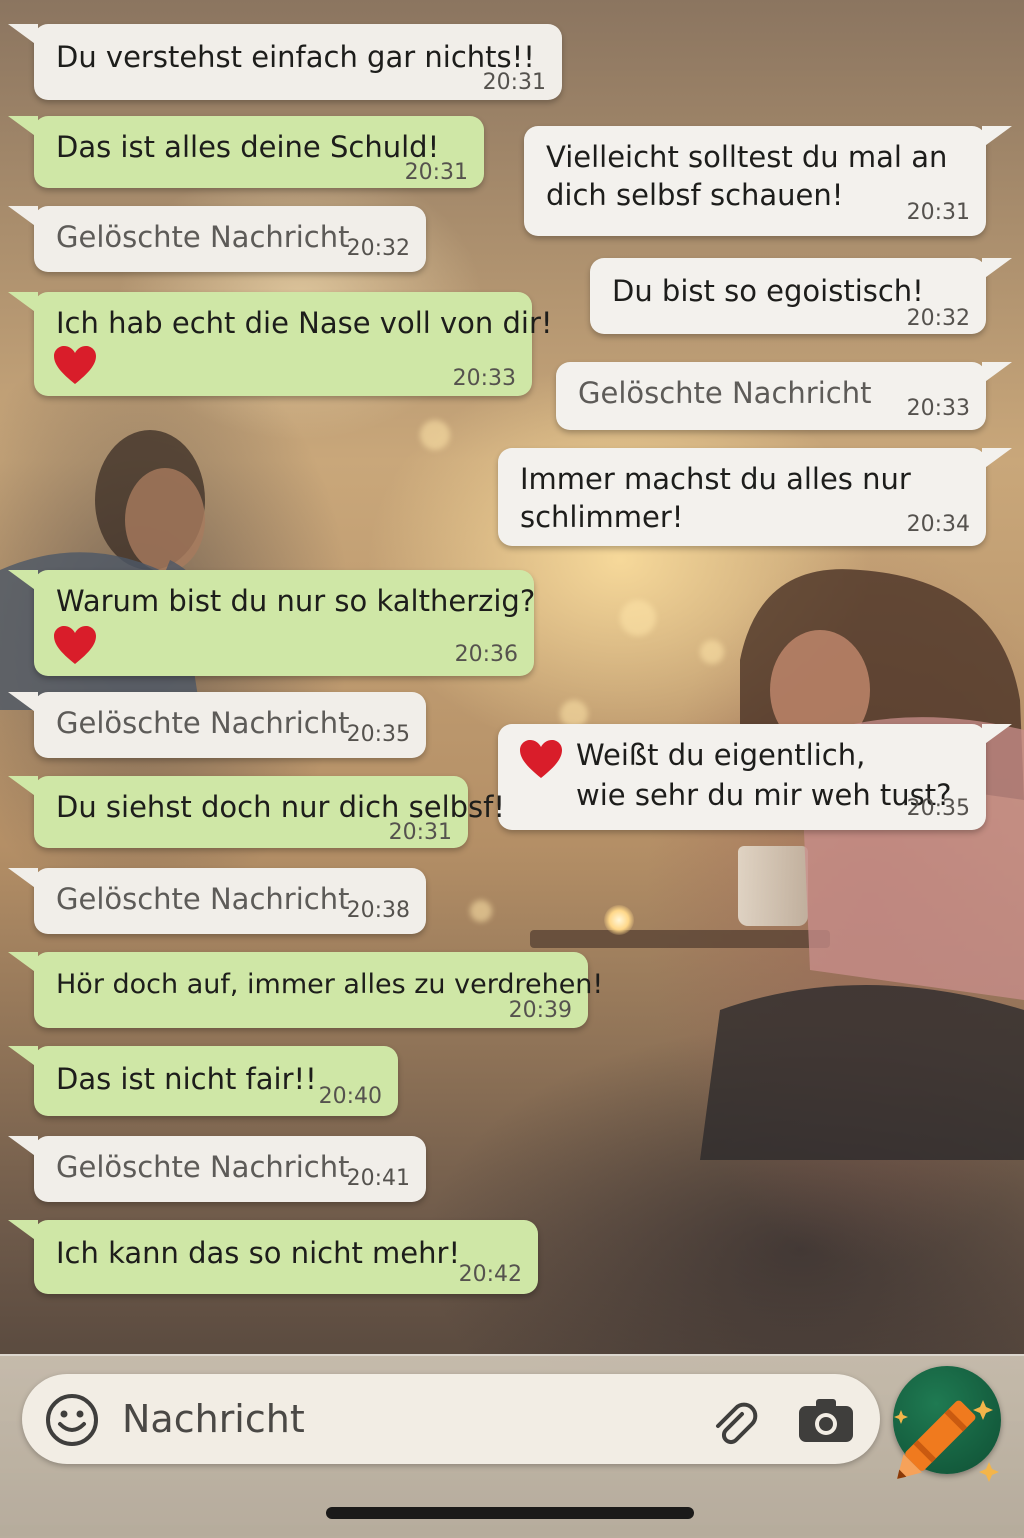 The image size is (1024, 1538). I want to click on message-text: Du bist so egoistisch!, so click(768, 291).